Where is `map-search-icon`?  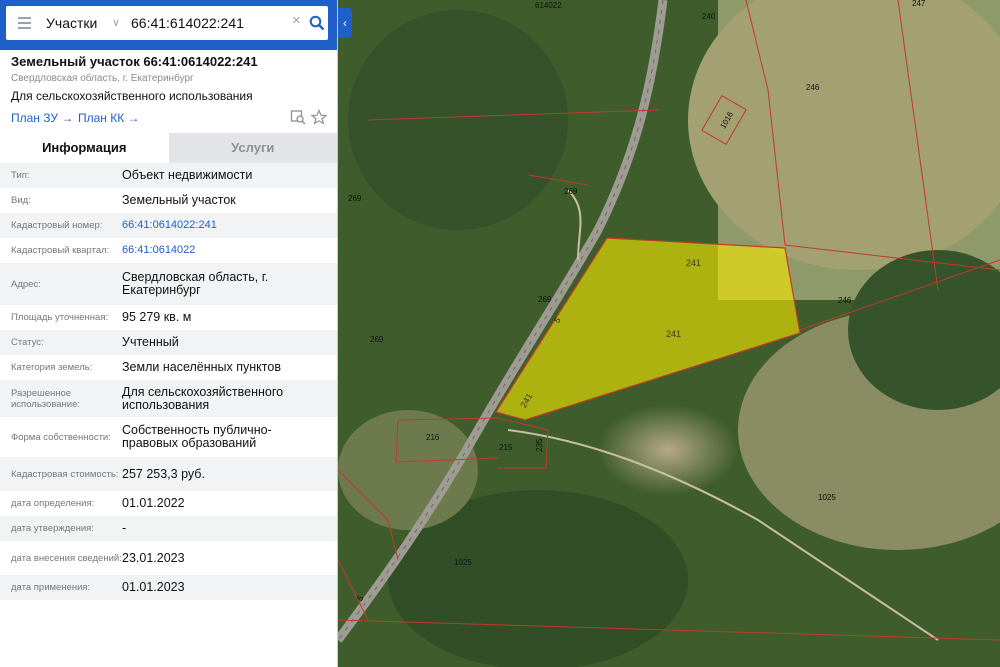 map-search-icon is located at coordinates (298, 117).